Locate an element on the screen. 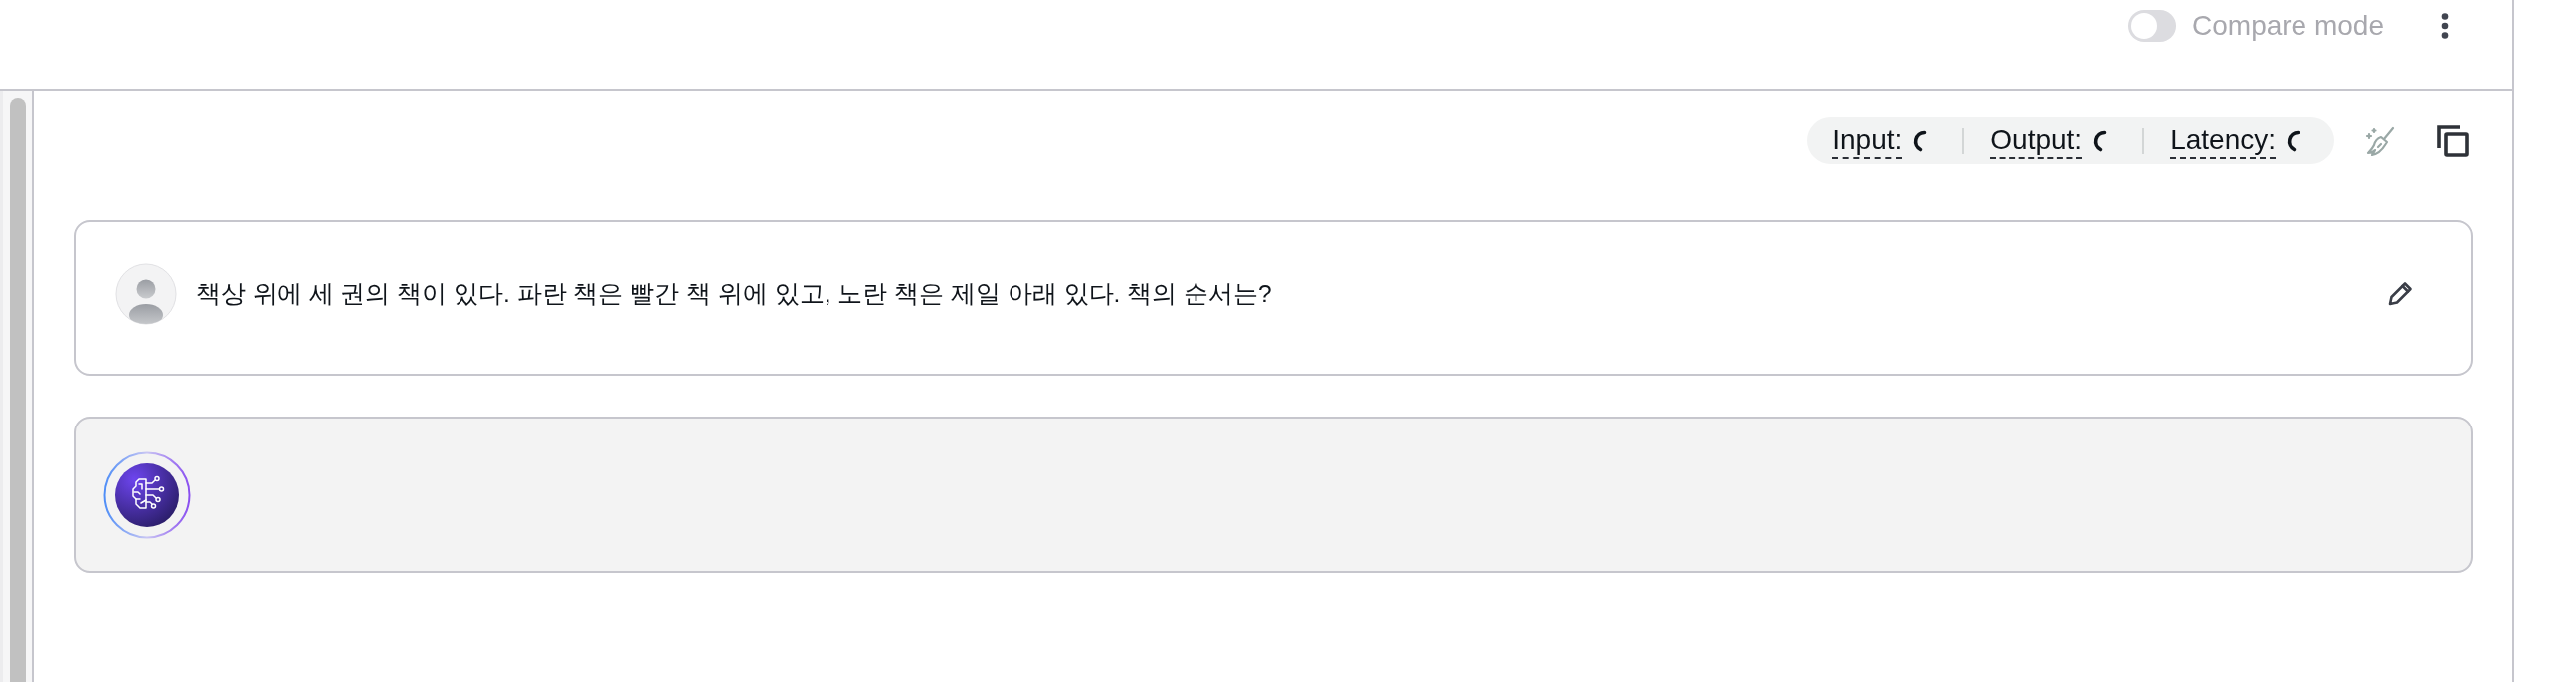 The width and height of the screenshot is (2576, 682). message-text: 책상 위에 세 권의 책이 있다. 파란 책은 빨간 책 위에 있고, 노란 책은 제일 아래 있다. 책의 순서는? is located at coordinates (734, 294).